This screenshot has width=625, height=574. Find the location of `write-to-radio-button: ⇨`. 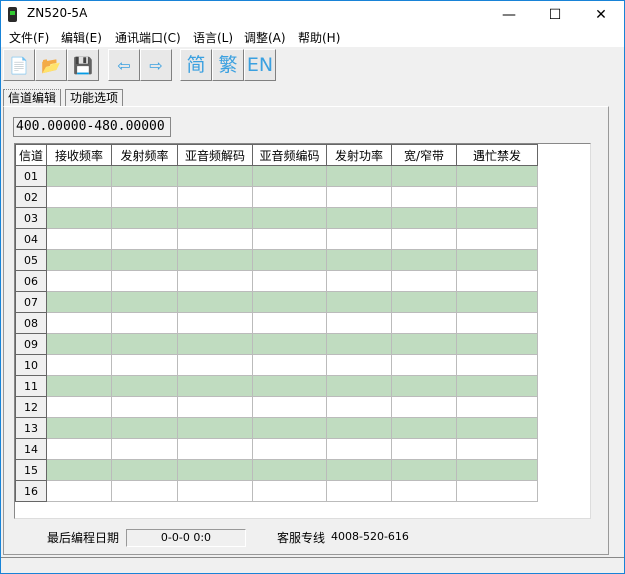

write-to-radio-button: ⇨ is located at coordinates (156, 65).